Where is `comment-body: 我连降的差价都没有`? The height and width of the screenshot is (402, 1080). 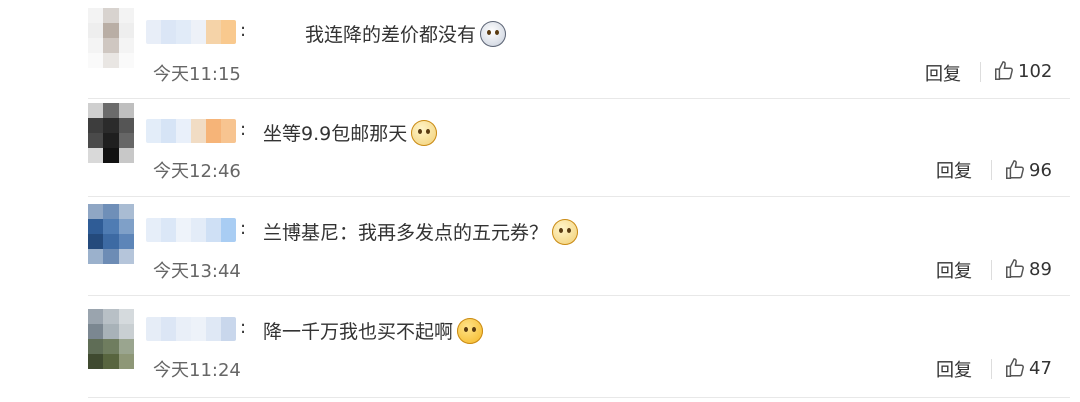 comment-body: 我连降的差价都没有 is located at coordinates (391, 35).